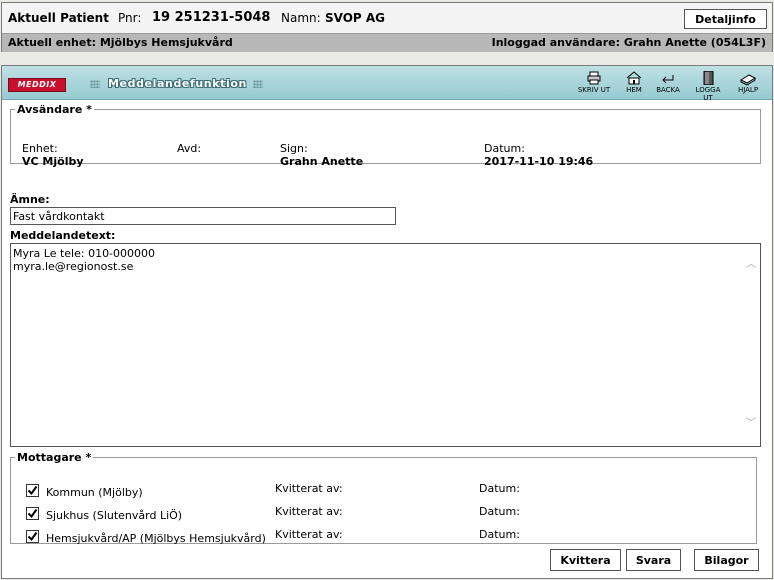  What do you see at coordinates (130, 18) in the screenshot?
I see `pnr-label: Pnr:` at bounding box center [130, 18].